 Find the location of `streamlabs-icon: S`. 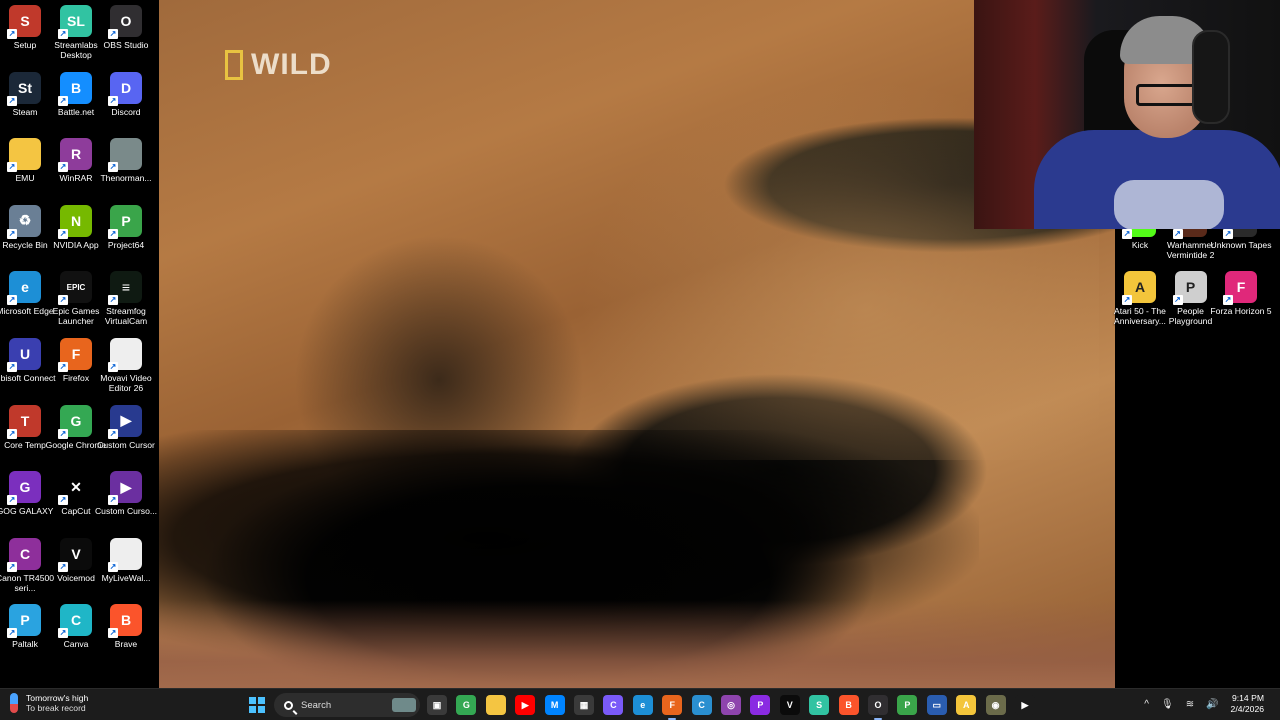

streamlabs-icon: S is located at coordinates (819, 705).